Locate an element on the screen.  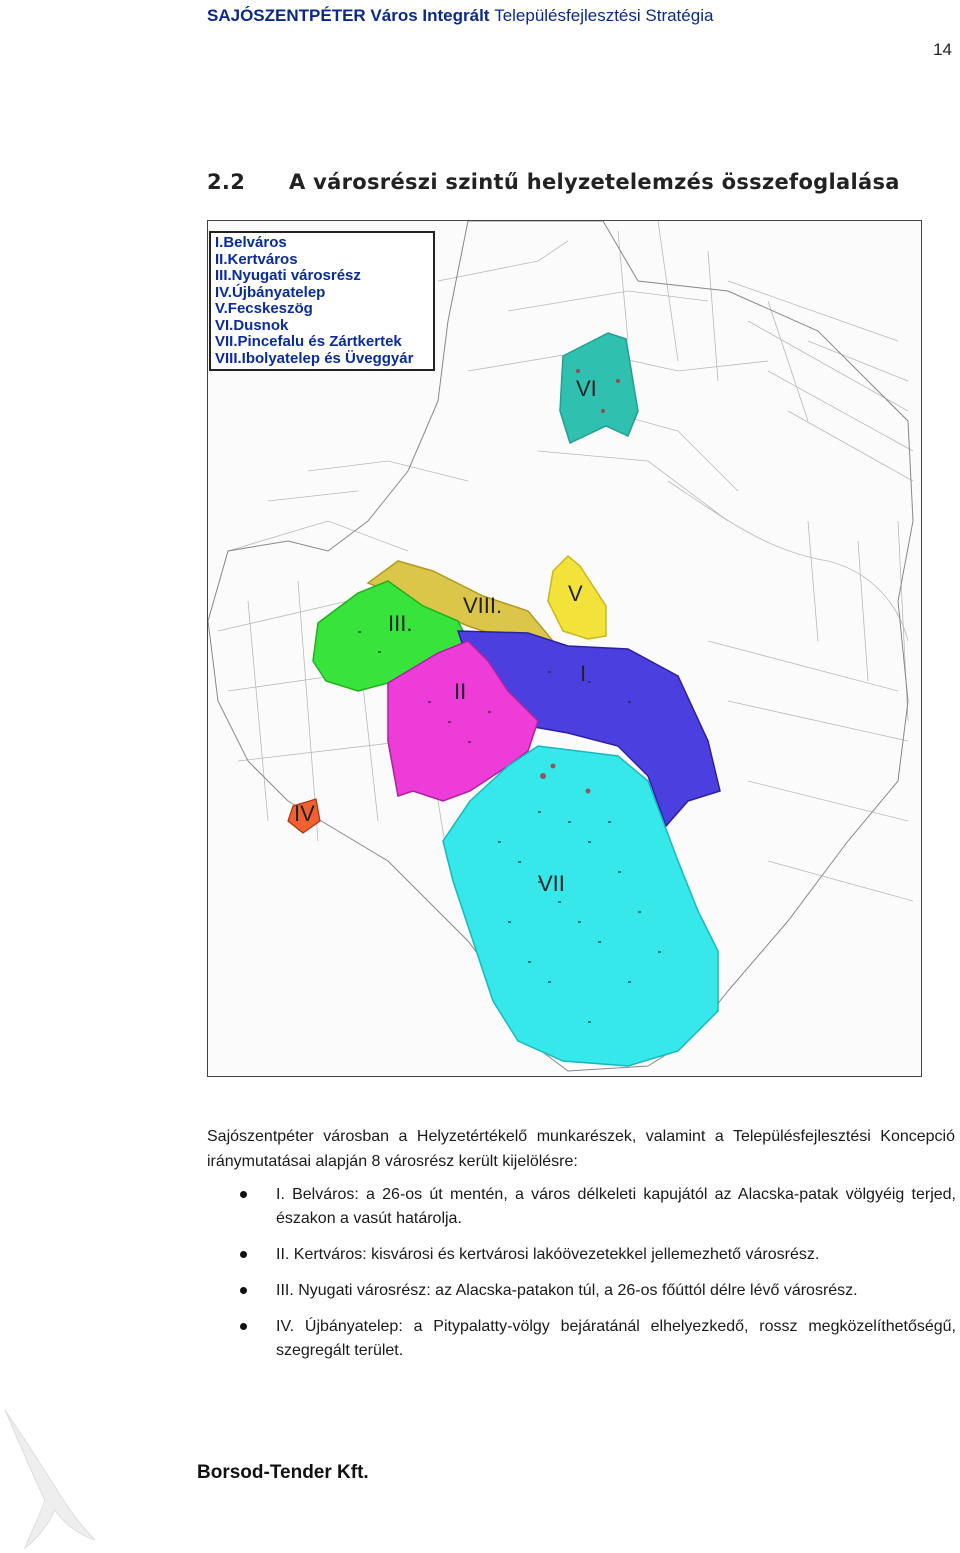
label-viii: VIII. is located at coordinates (482, 605).